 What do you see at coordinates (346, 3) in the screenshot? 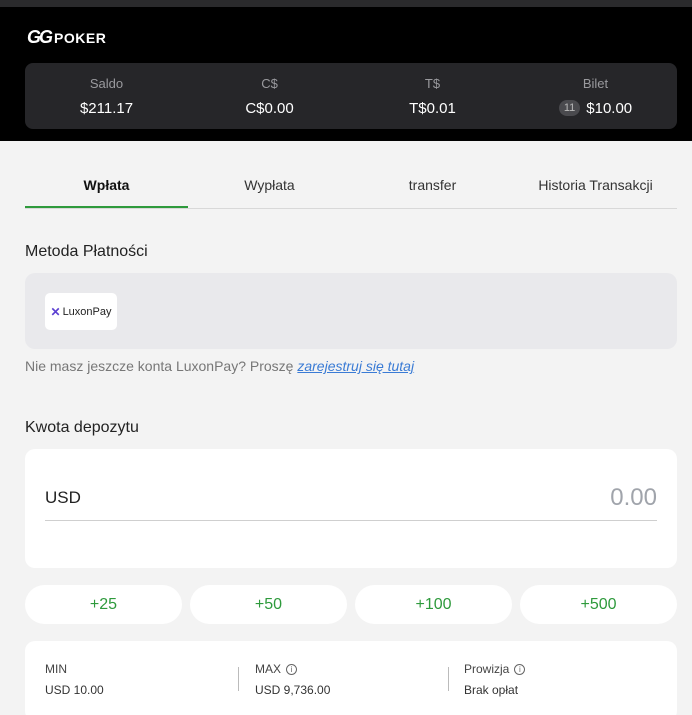
I see `top-strip` at bounding box center [346, 3].